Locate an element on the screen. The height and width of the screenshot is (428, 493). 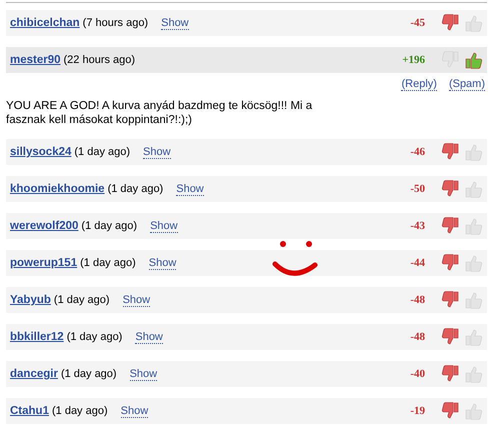
spam-link: (Spam) is located at coordinates (466, 84).